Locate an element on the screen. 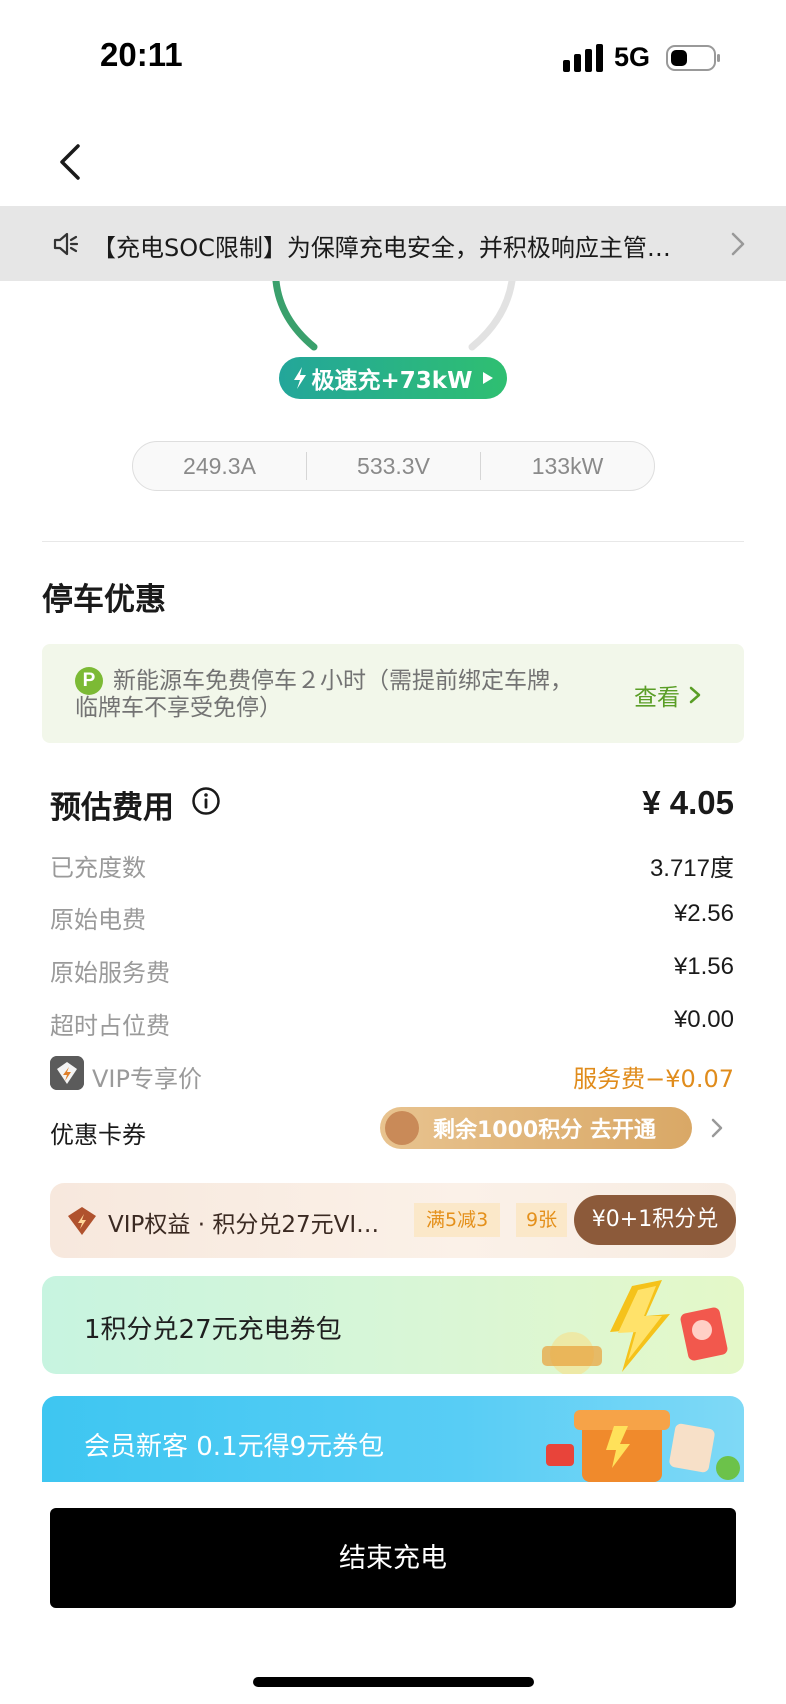 This screenshot has height=1704, width=786. fee-row-energy: 已充度数 3.717度 is located at coordinates (392, 862).